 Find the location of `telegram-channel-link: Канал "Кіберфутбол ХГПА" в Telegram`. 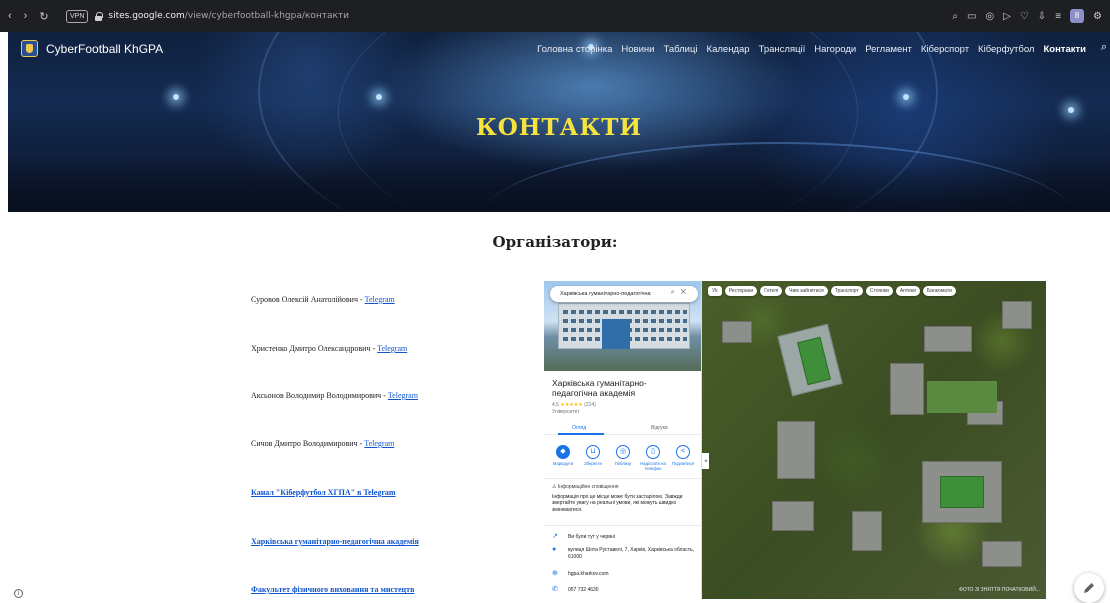

telegram-channel-link: Канал "Кіберфутбол ХГПА" в Telegram is located at coordinates (323, 492).